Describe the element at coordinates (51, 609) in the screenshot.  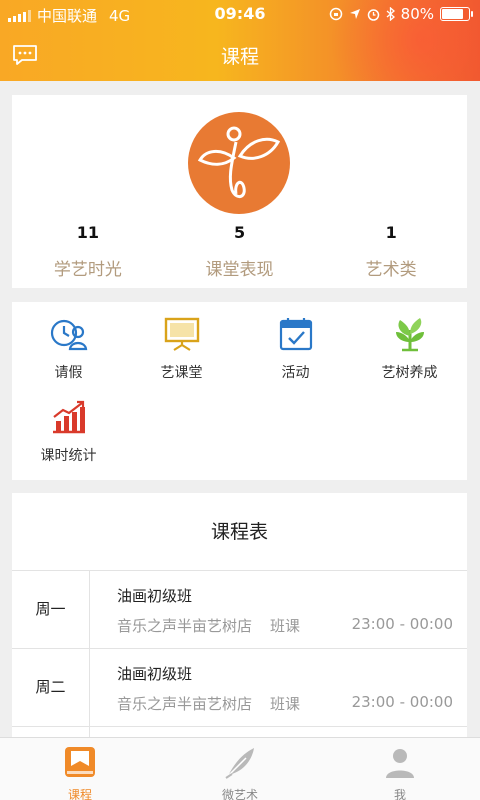
I see `schedule-day: 周一` at that location.